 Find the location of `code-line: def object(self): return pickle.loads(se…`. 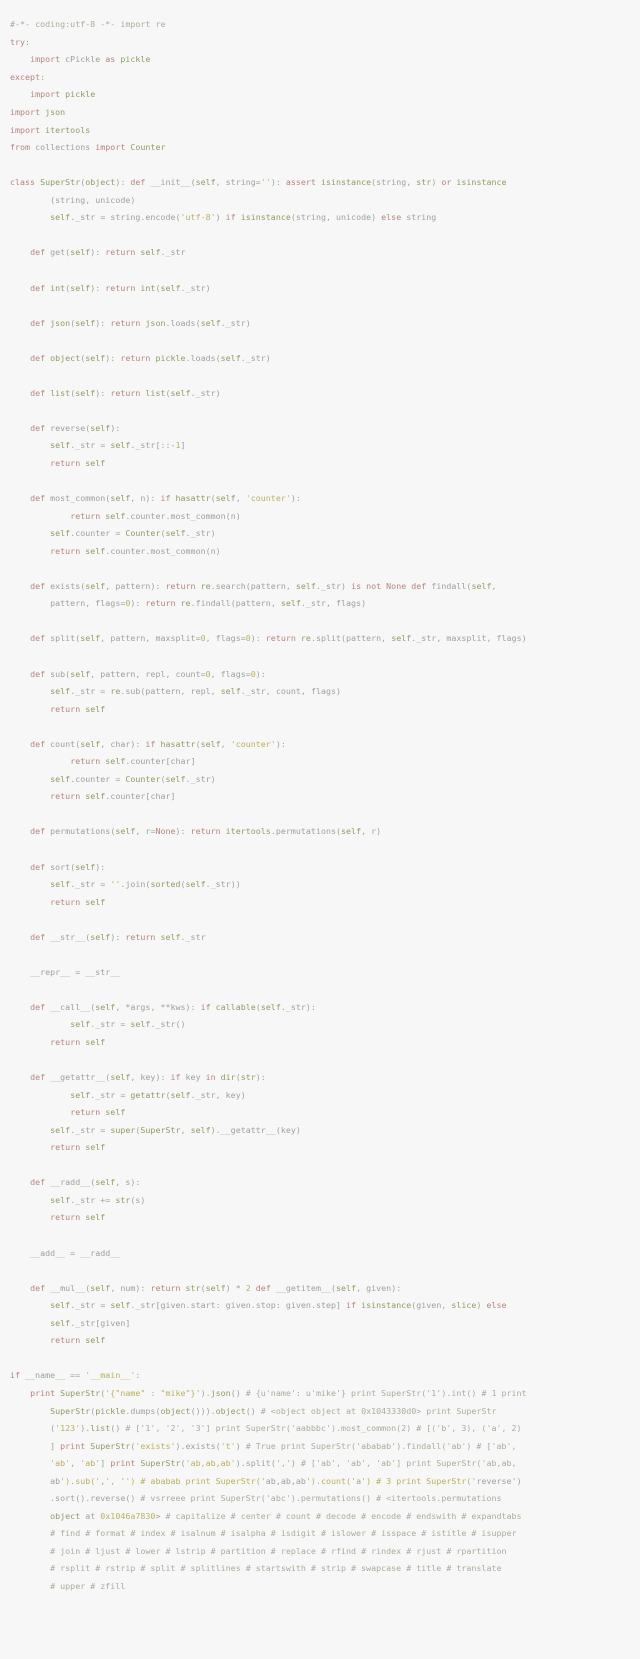

code-line: def object(self): return pickle.loads(se… is located at coordinates (150, 357).